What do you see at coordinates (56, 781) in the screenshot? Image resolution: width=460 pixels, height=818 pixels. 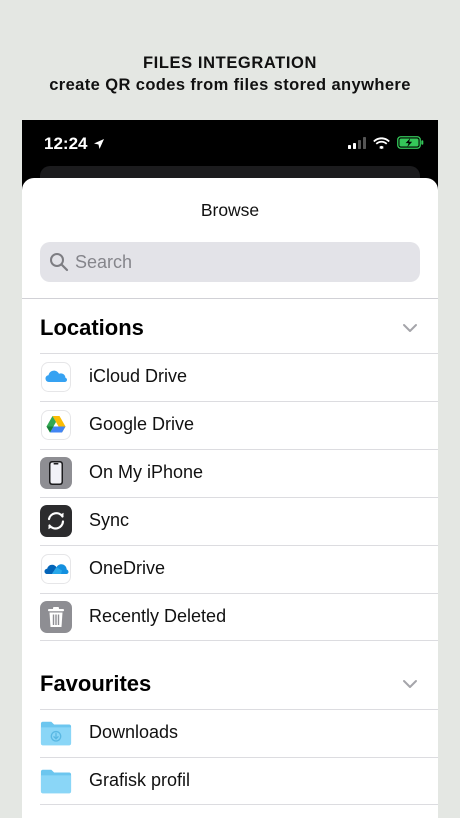 I see `folder-icon` at bounding box center [56, 781].